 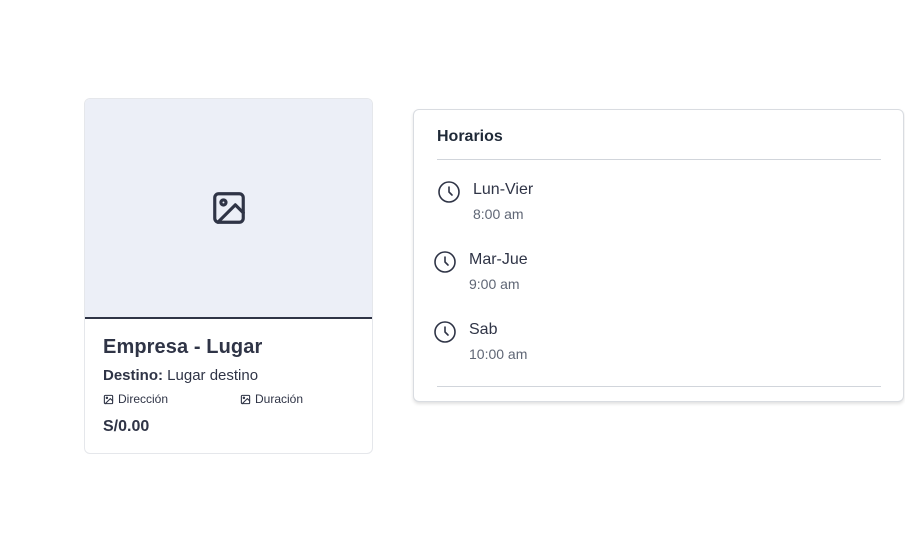 What do you see at coordinates (498, 354) in the screenshot?
I see `schedule-time: 10:00 am` at bounding box center [498, 354].